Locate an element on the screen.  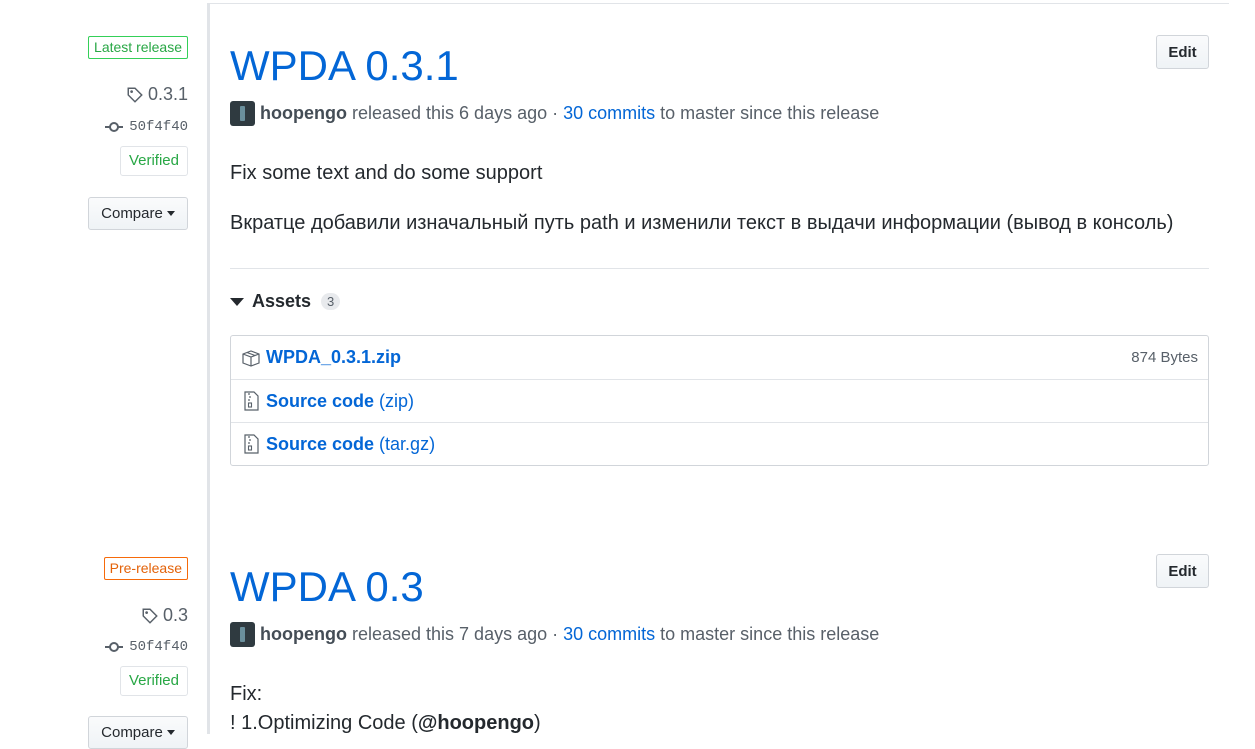
note-text: ! 1.Optimizing Code ( is located at coordinates (324, 723).